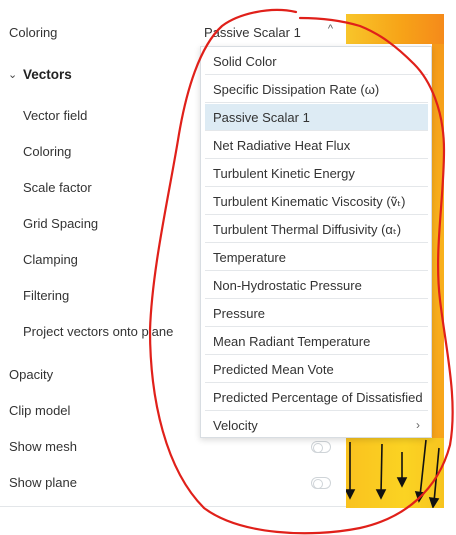  What do you see at coordinates (43, 482) in the screenshot?
I see `show-plane-label: Show plane` at bounding box center [43, 482].